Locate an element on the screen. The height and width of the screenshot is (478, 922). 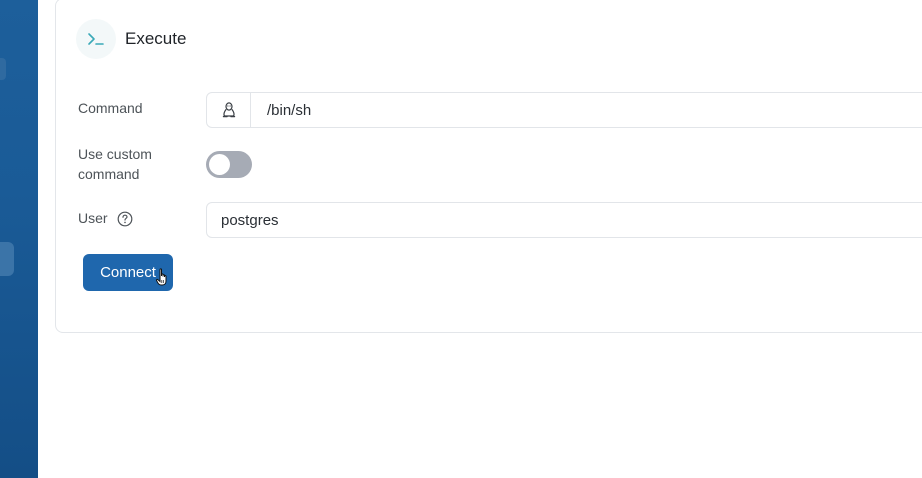
user-label-row: User is located at coordinates (105, 218).